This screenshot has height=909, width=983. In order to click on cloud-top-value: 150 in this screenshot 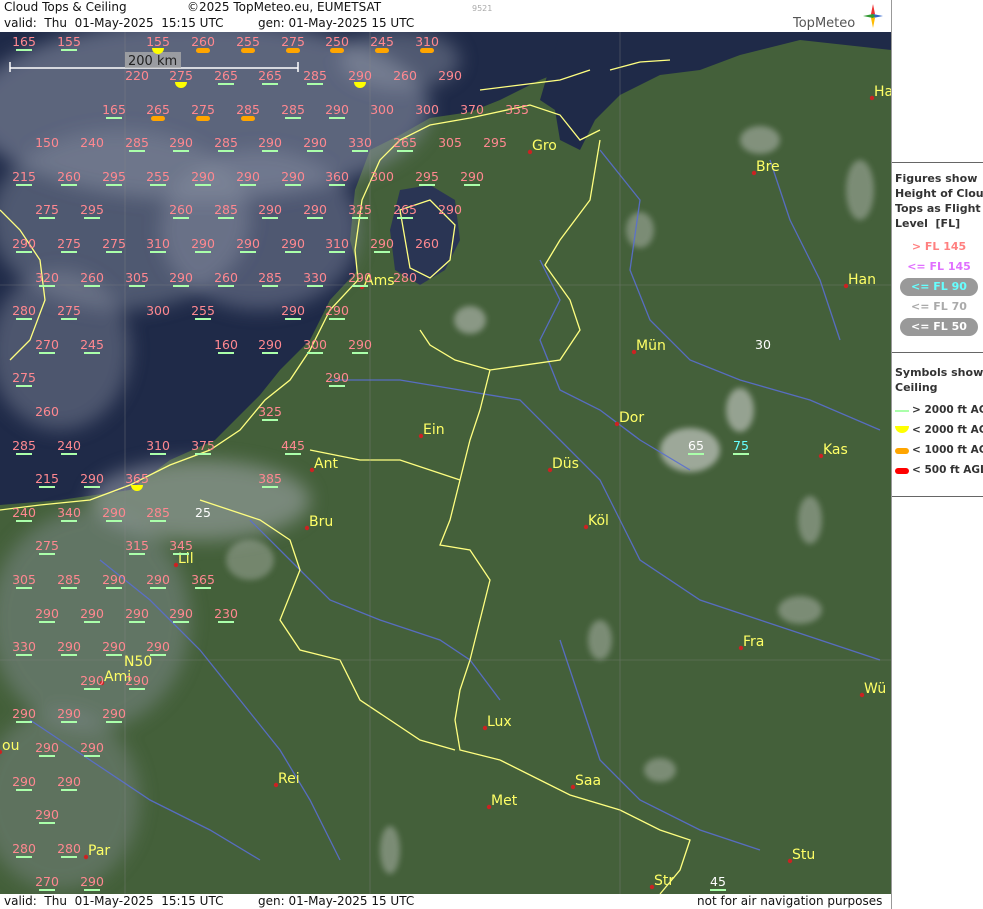, I will do `click(47, 142)`.